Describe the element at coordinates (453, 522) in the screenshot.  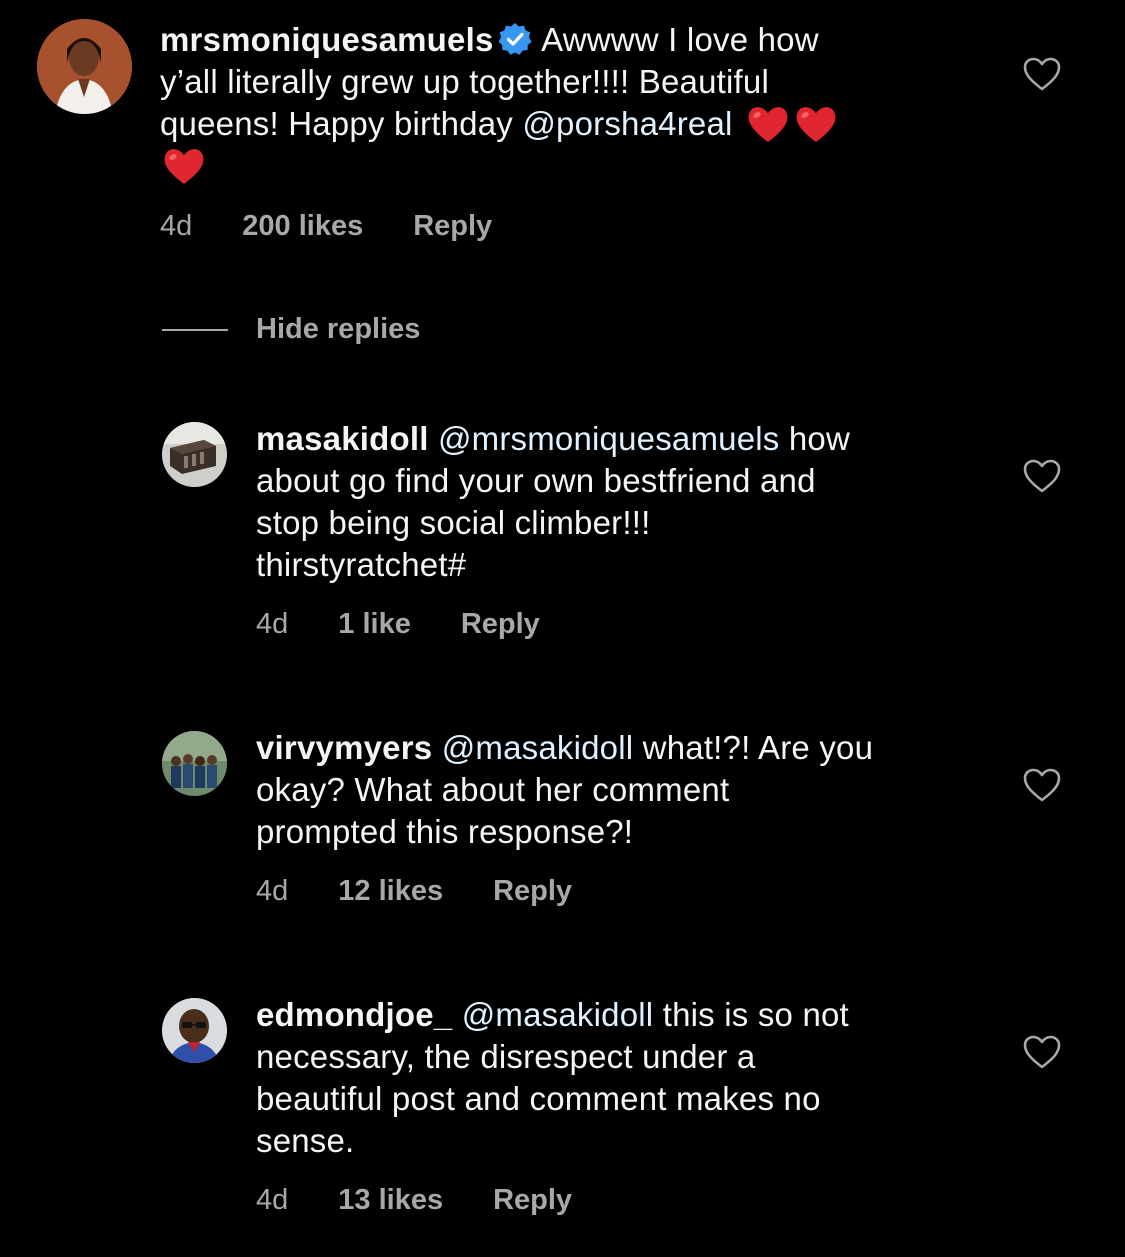
I see `reply-line-3: stop being social climber!!!` at that location.